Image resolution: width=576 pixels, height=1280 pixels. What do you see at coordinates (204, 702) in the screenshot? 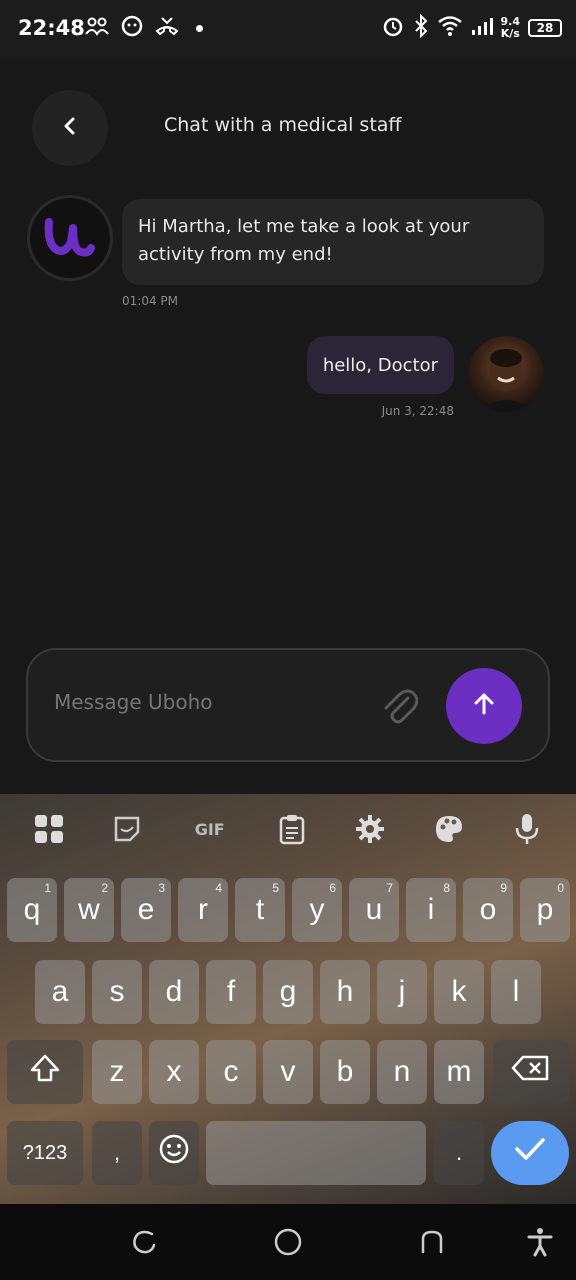
I see `message-input` at bounding box center [204, 702].